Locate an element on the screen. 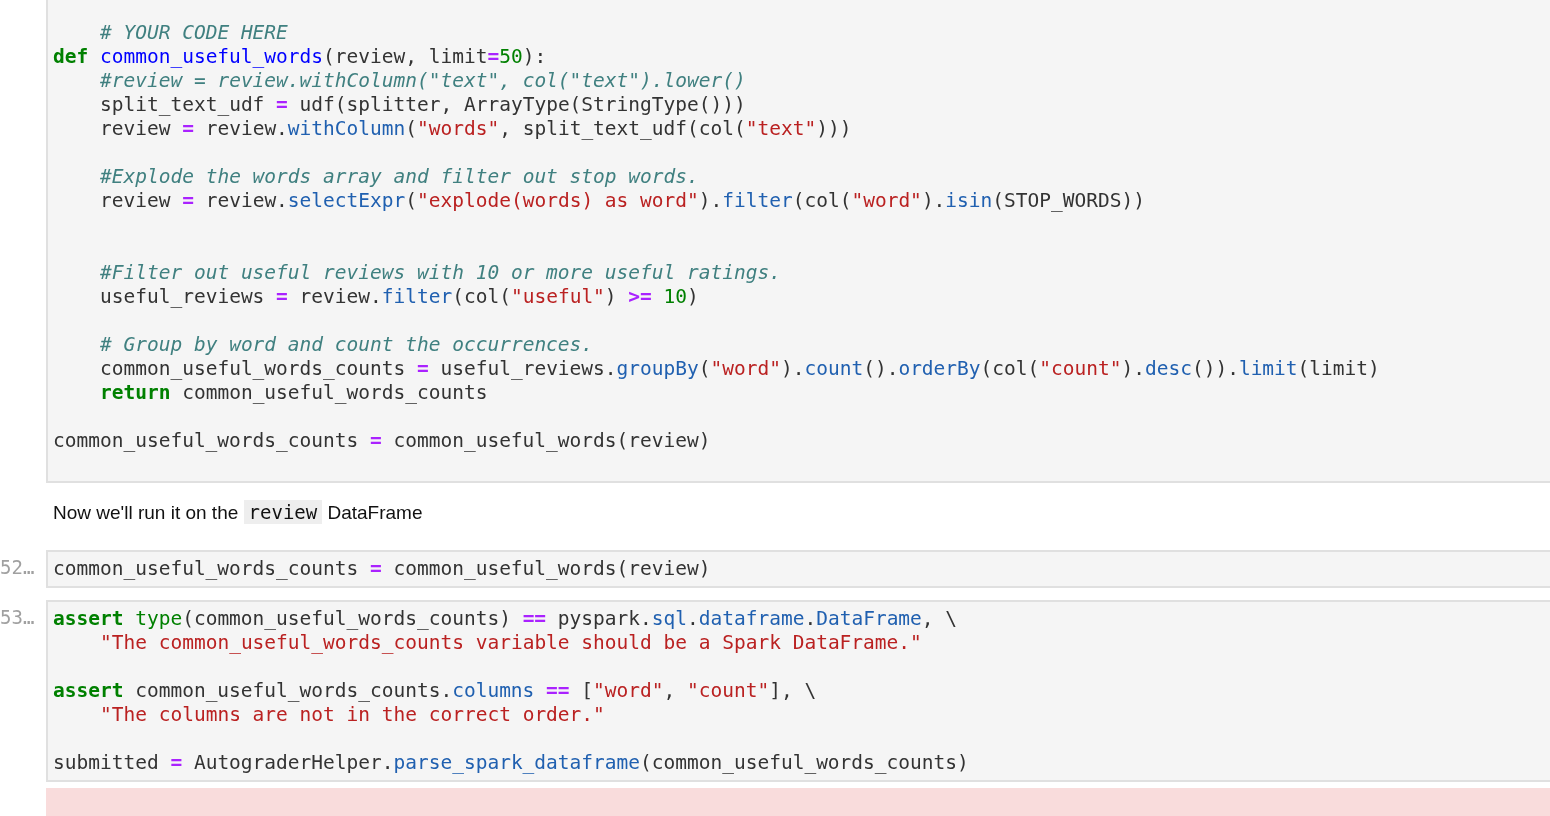 This screenshot has width=1550, height=816. code-cell: common_useful_words_counts = common_useful_words(review) is located at coordinates (798, 569).